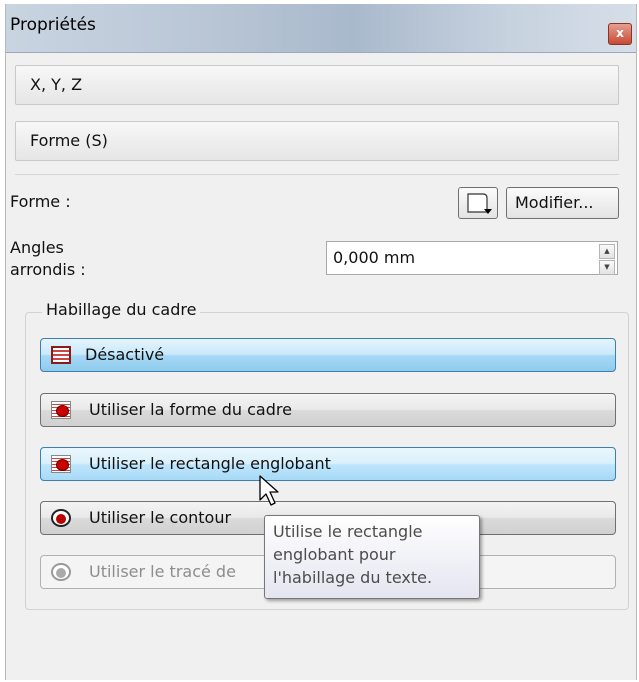 This screenshot has height=682, width=639. I want to click on wrap-clip-path-label: Utiliser le tracé de, so click(162, 571).